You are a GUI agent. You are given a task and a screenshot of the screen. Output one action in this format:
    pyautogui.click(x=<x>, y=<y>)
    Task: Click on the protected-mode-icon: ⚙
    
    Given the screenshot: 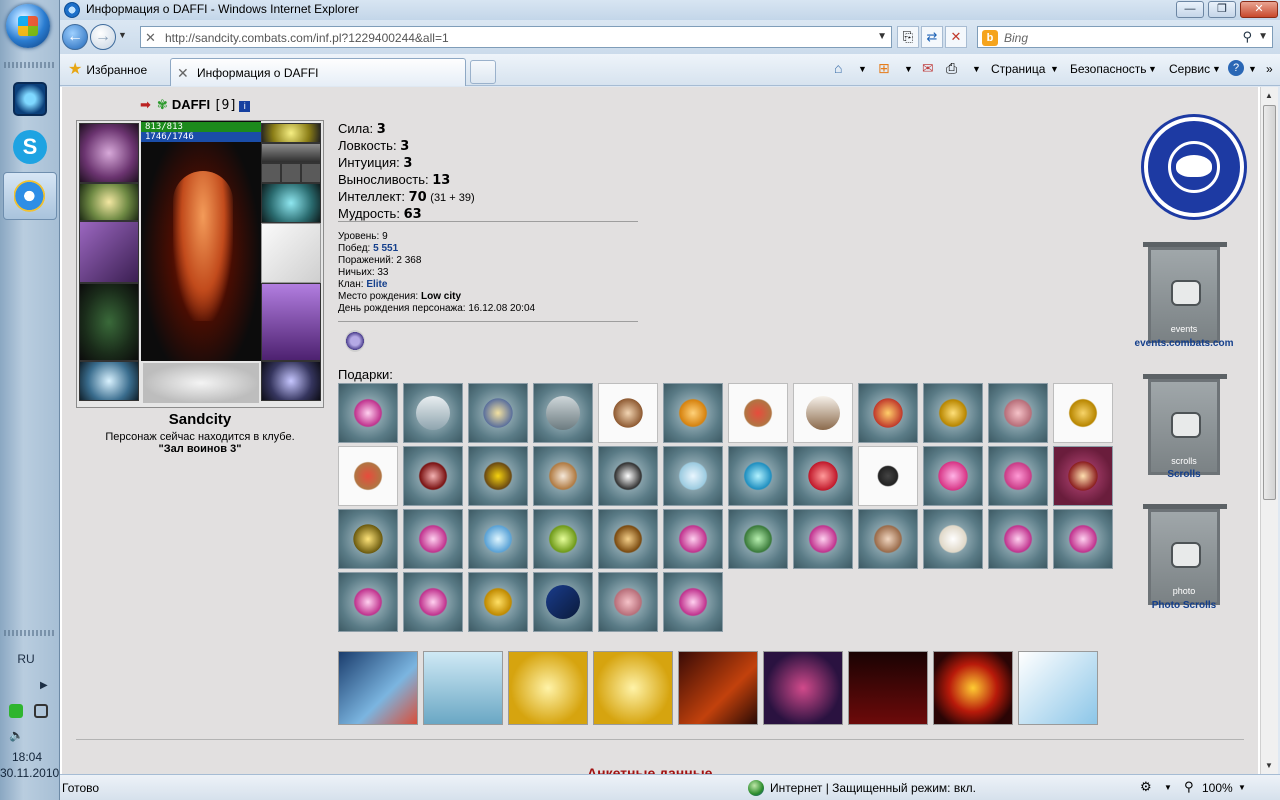 What is the action you would take?
    pyautogui.click(x=1146, y=787)
    